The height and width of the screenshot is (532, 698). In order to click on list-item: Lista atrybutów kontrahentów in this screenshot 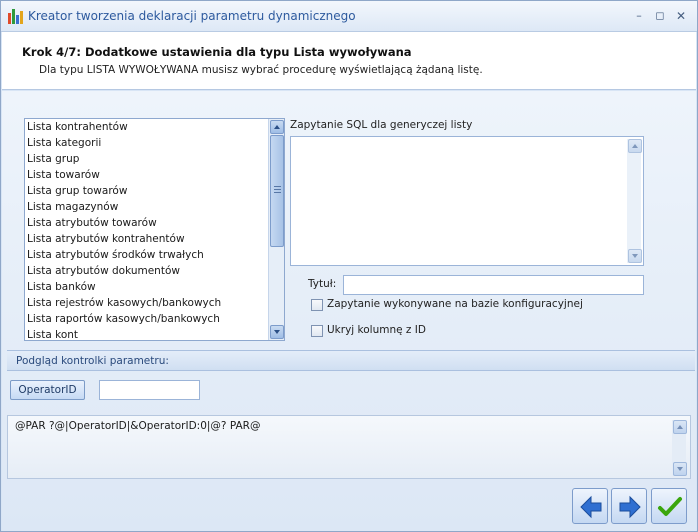, I will do `click(154, 239)`.